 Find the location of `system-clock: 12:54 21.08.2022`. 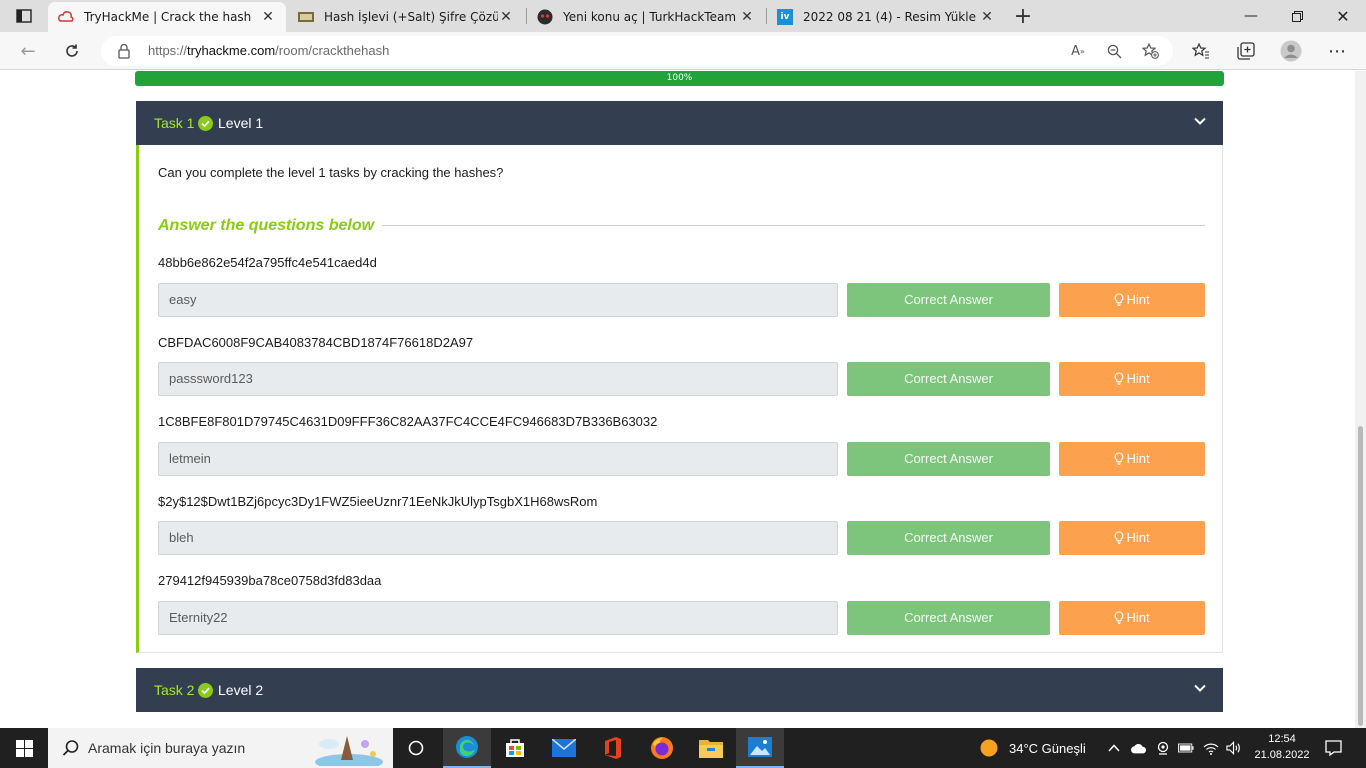

system-clock: 12:54 21.08.2022 is located at coordinates (1282, 747).